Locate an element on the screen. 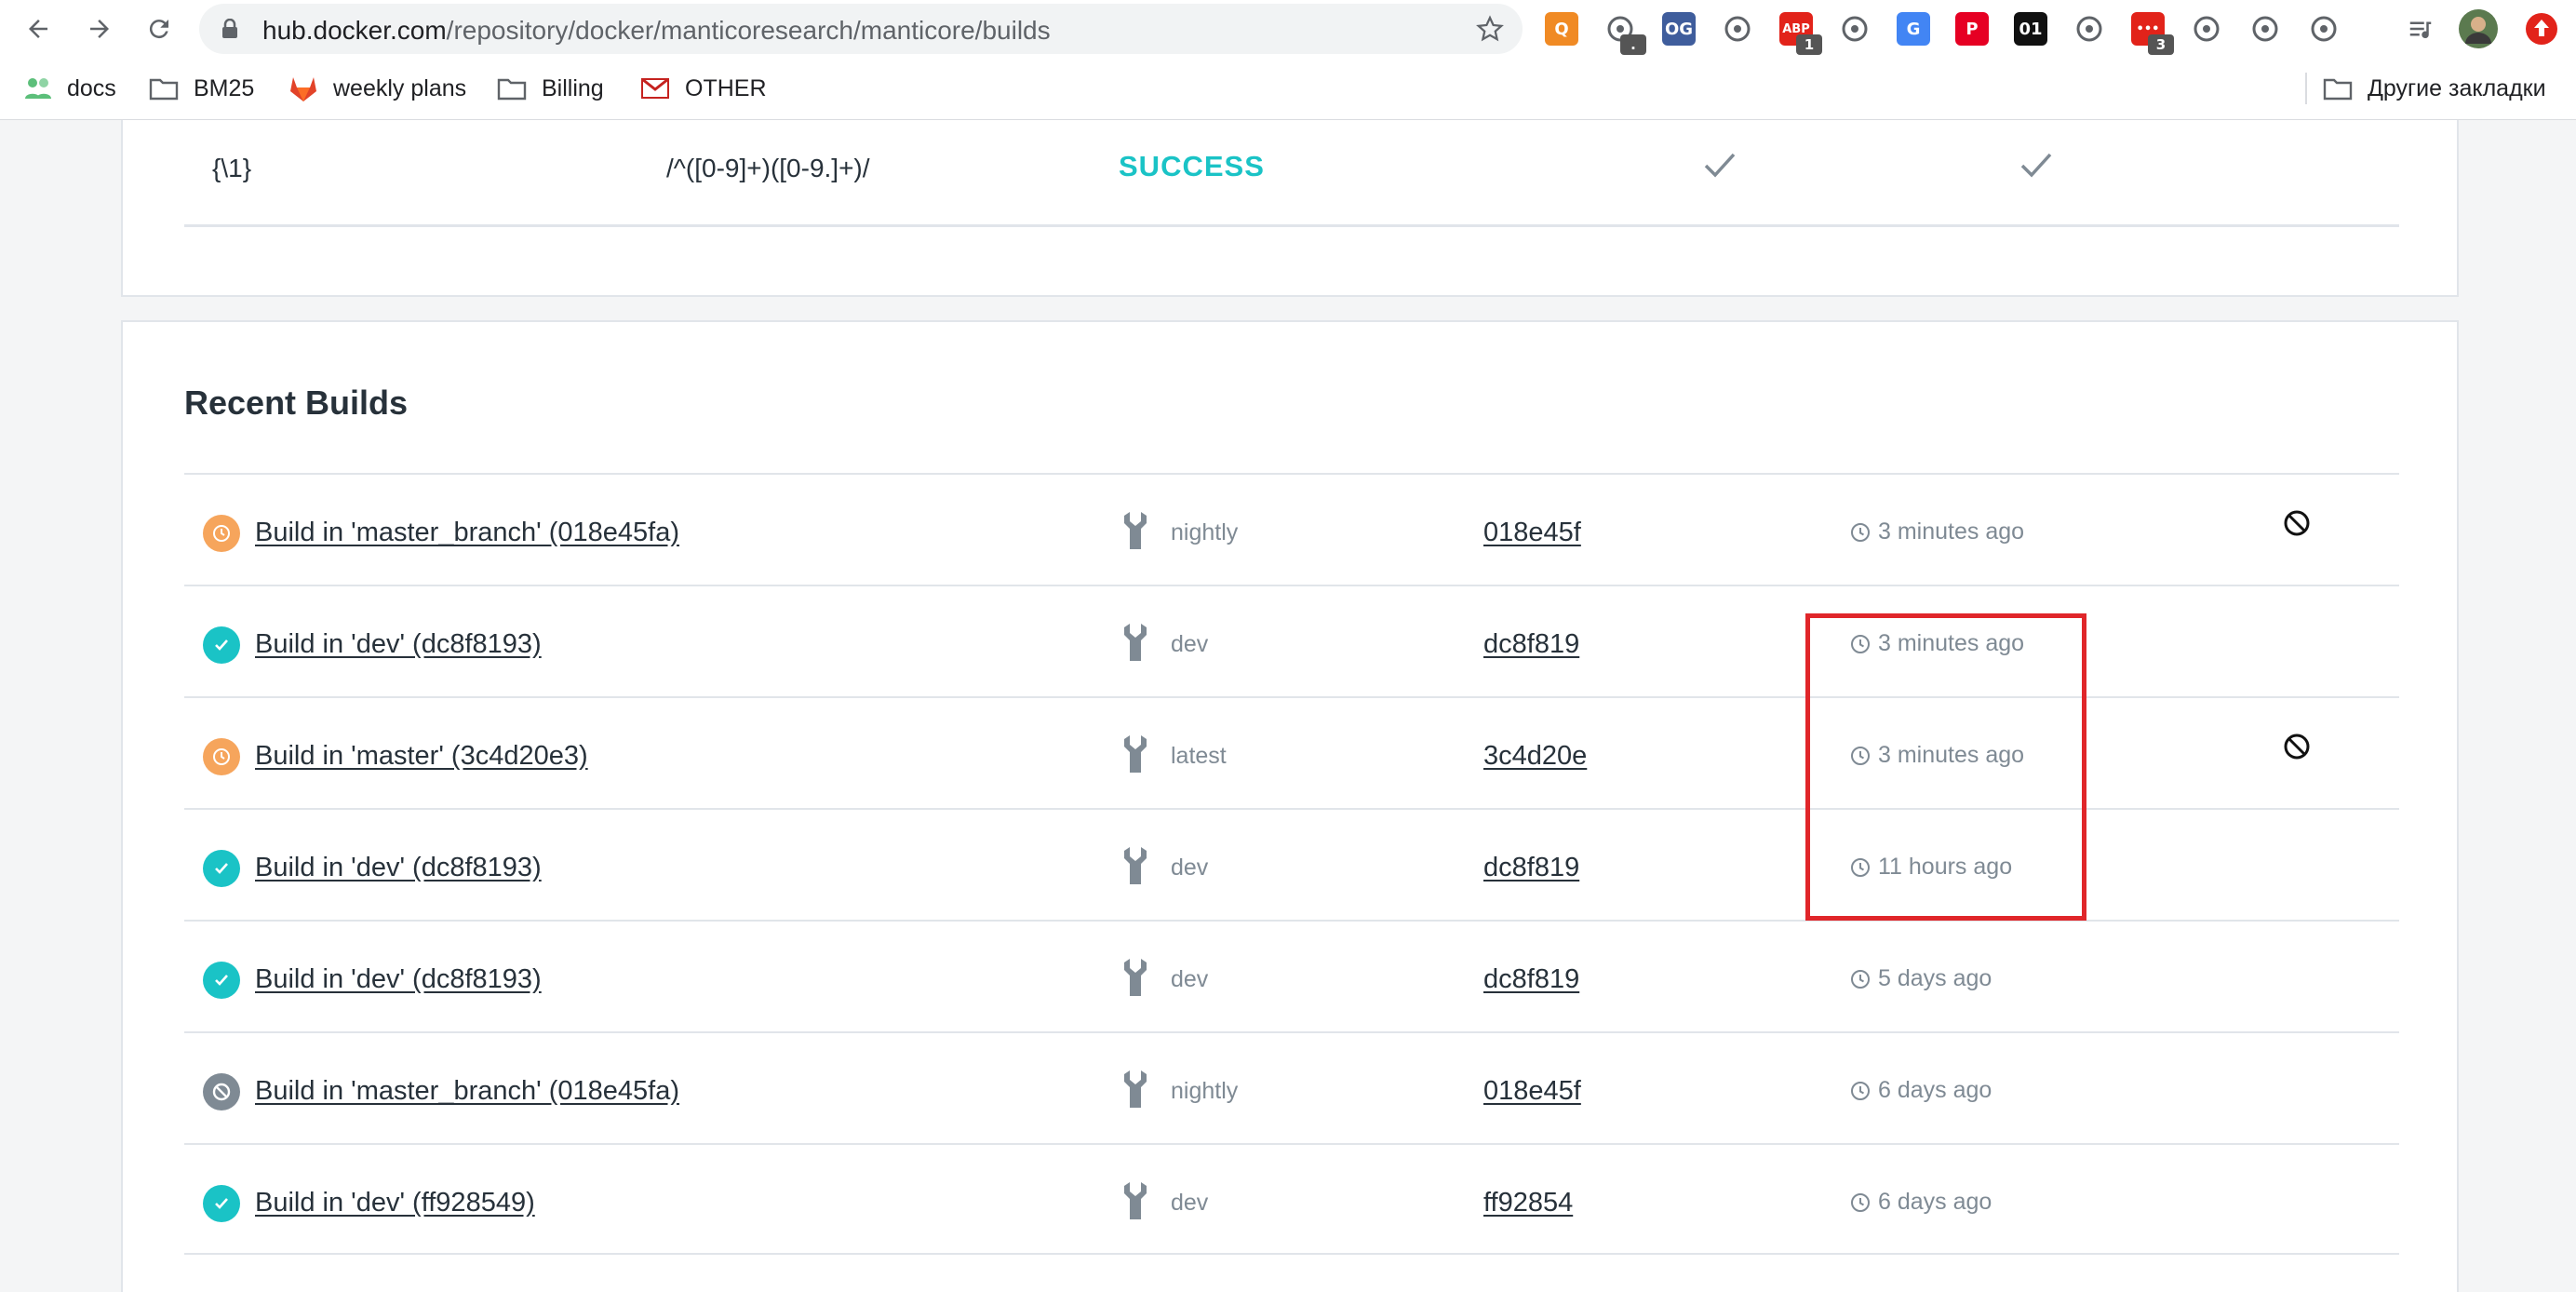  extension-label: OG is located at coordinates (1679, 29).